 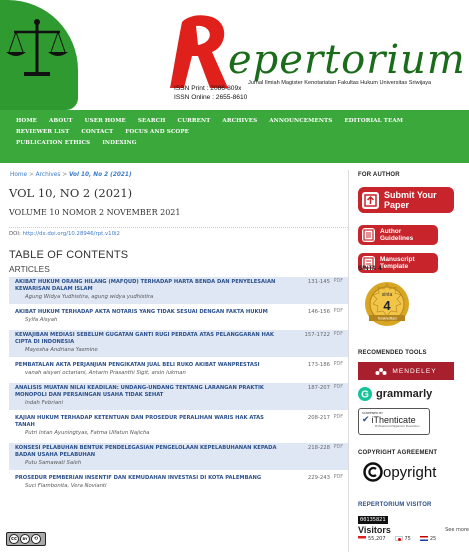 What do you see at coordinates (362, 538) in the screenshot?
I see `flag-indonesia-icon` at bounding box center [362, 538].